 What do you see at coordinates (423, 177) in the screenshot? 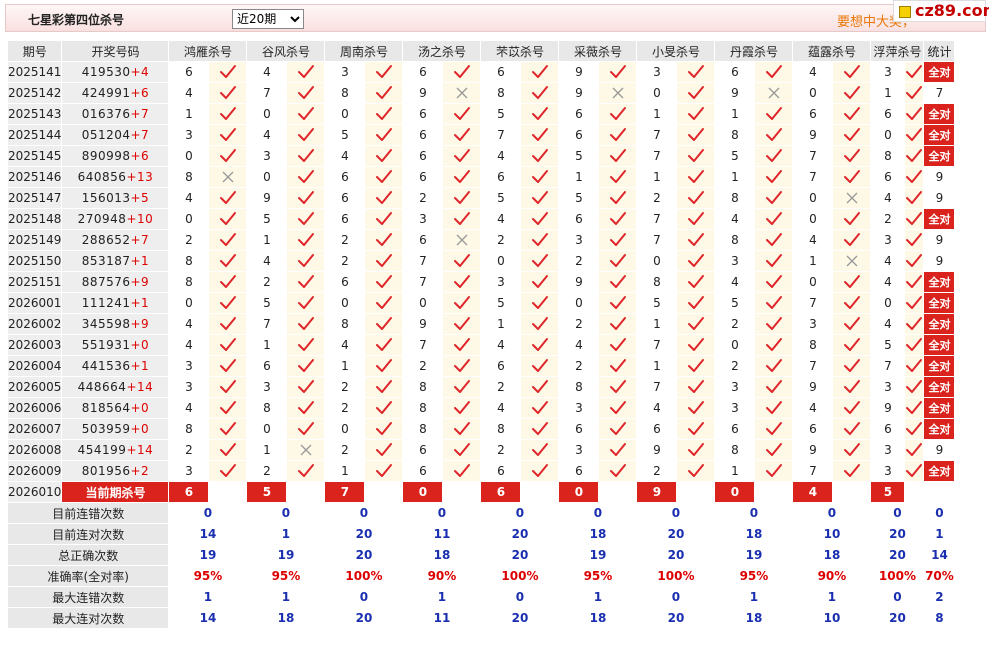
I see `kill-number-cell: 6` at bounding box center [423, 177].